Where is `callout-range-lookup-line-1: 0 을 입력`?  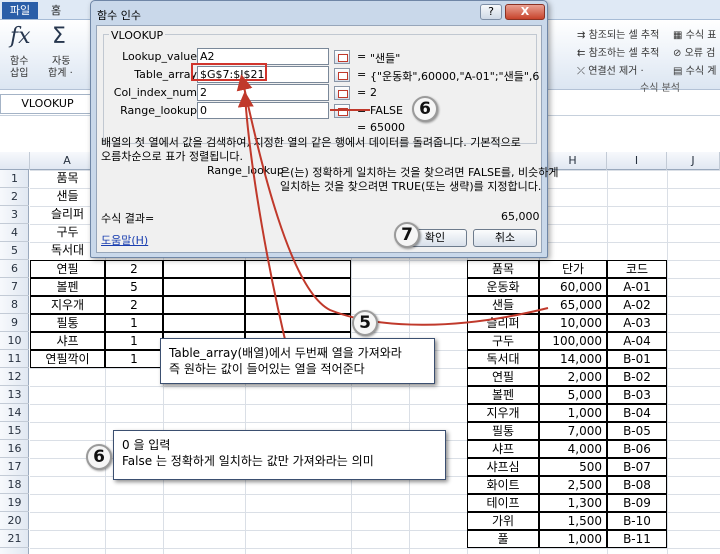 callout-range-lookup-line-1: 0 을 입력 is located at coordinates (146, 445).